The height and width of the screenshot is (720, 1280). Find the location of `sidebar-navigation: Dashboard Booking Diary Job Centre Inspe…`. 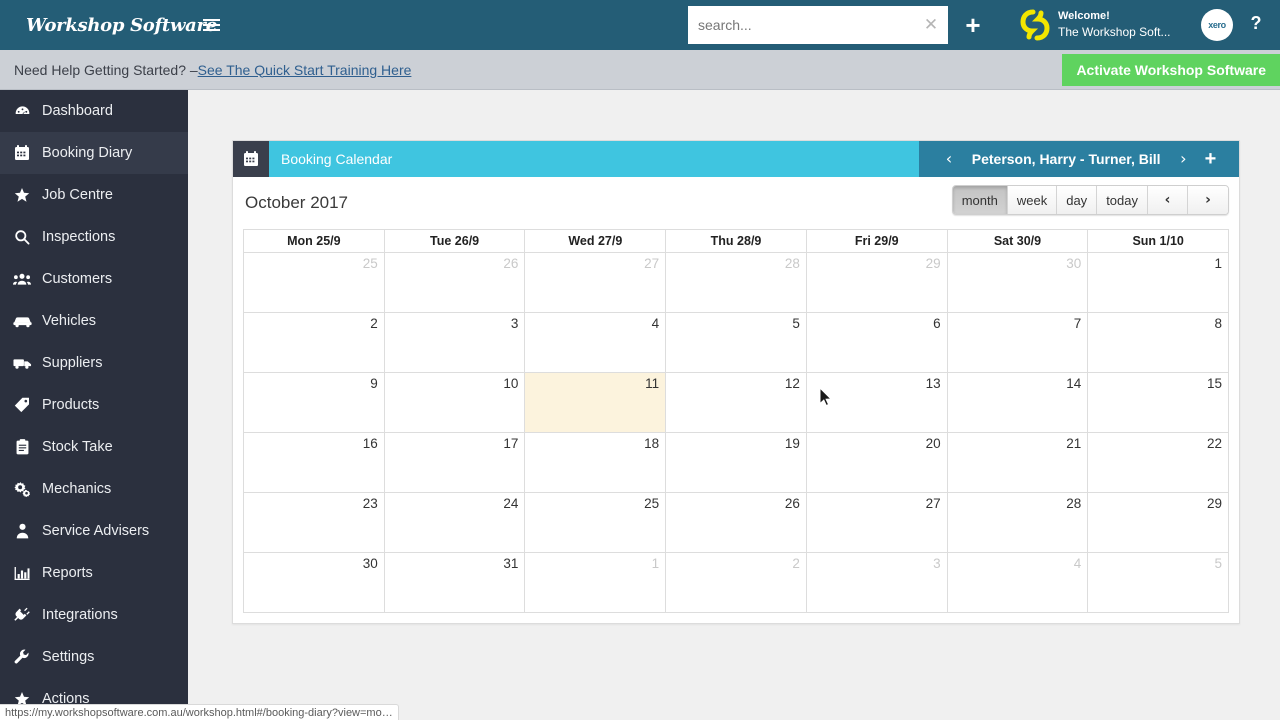

sidebar-navigation: Dashboard Booking Diary Job Centre Inspe… is located at coordinates (94, 405).